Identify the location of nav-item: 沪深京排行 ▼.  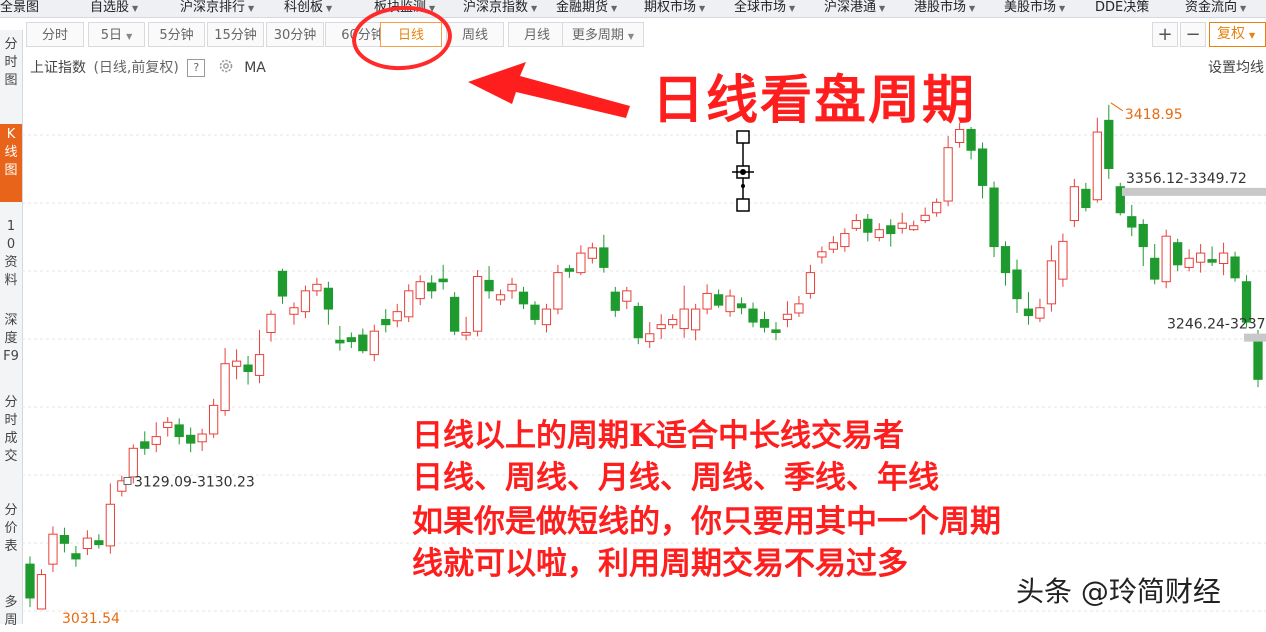
(217, 8).